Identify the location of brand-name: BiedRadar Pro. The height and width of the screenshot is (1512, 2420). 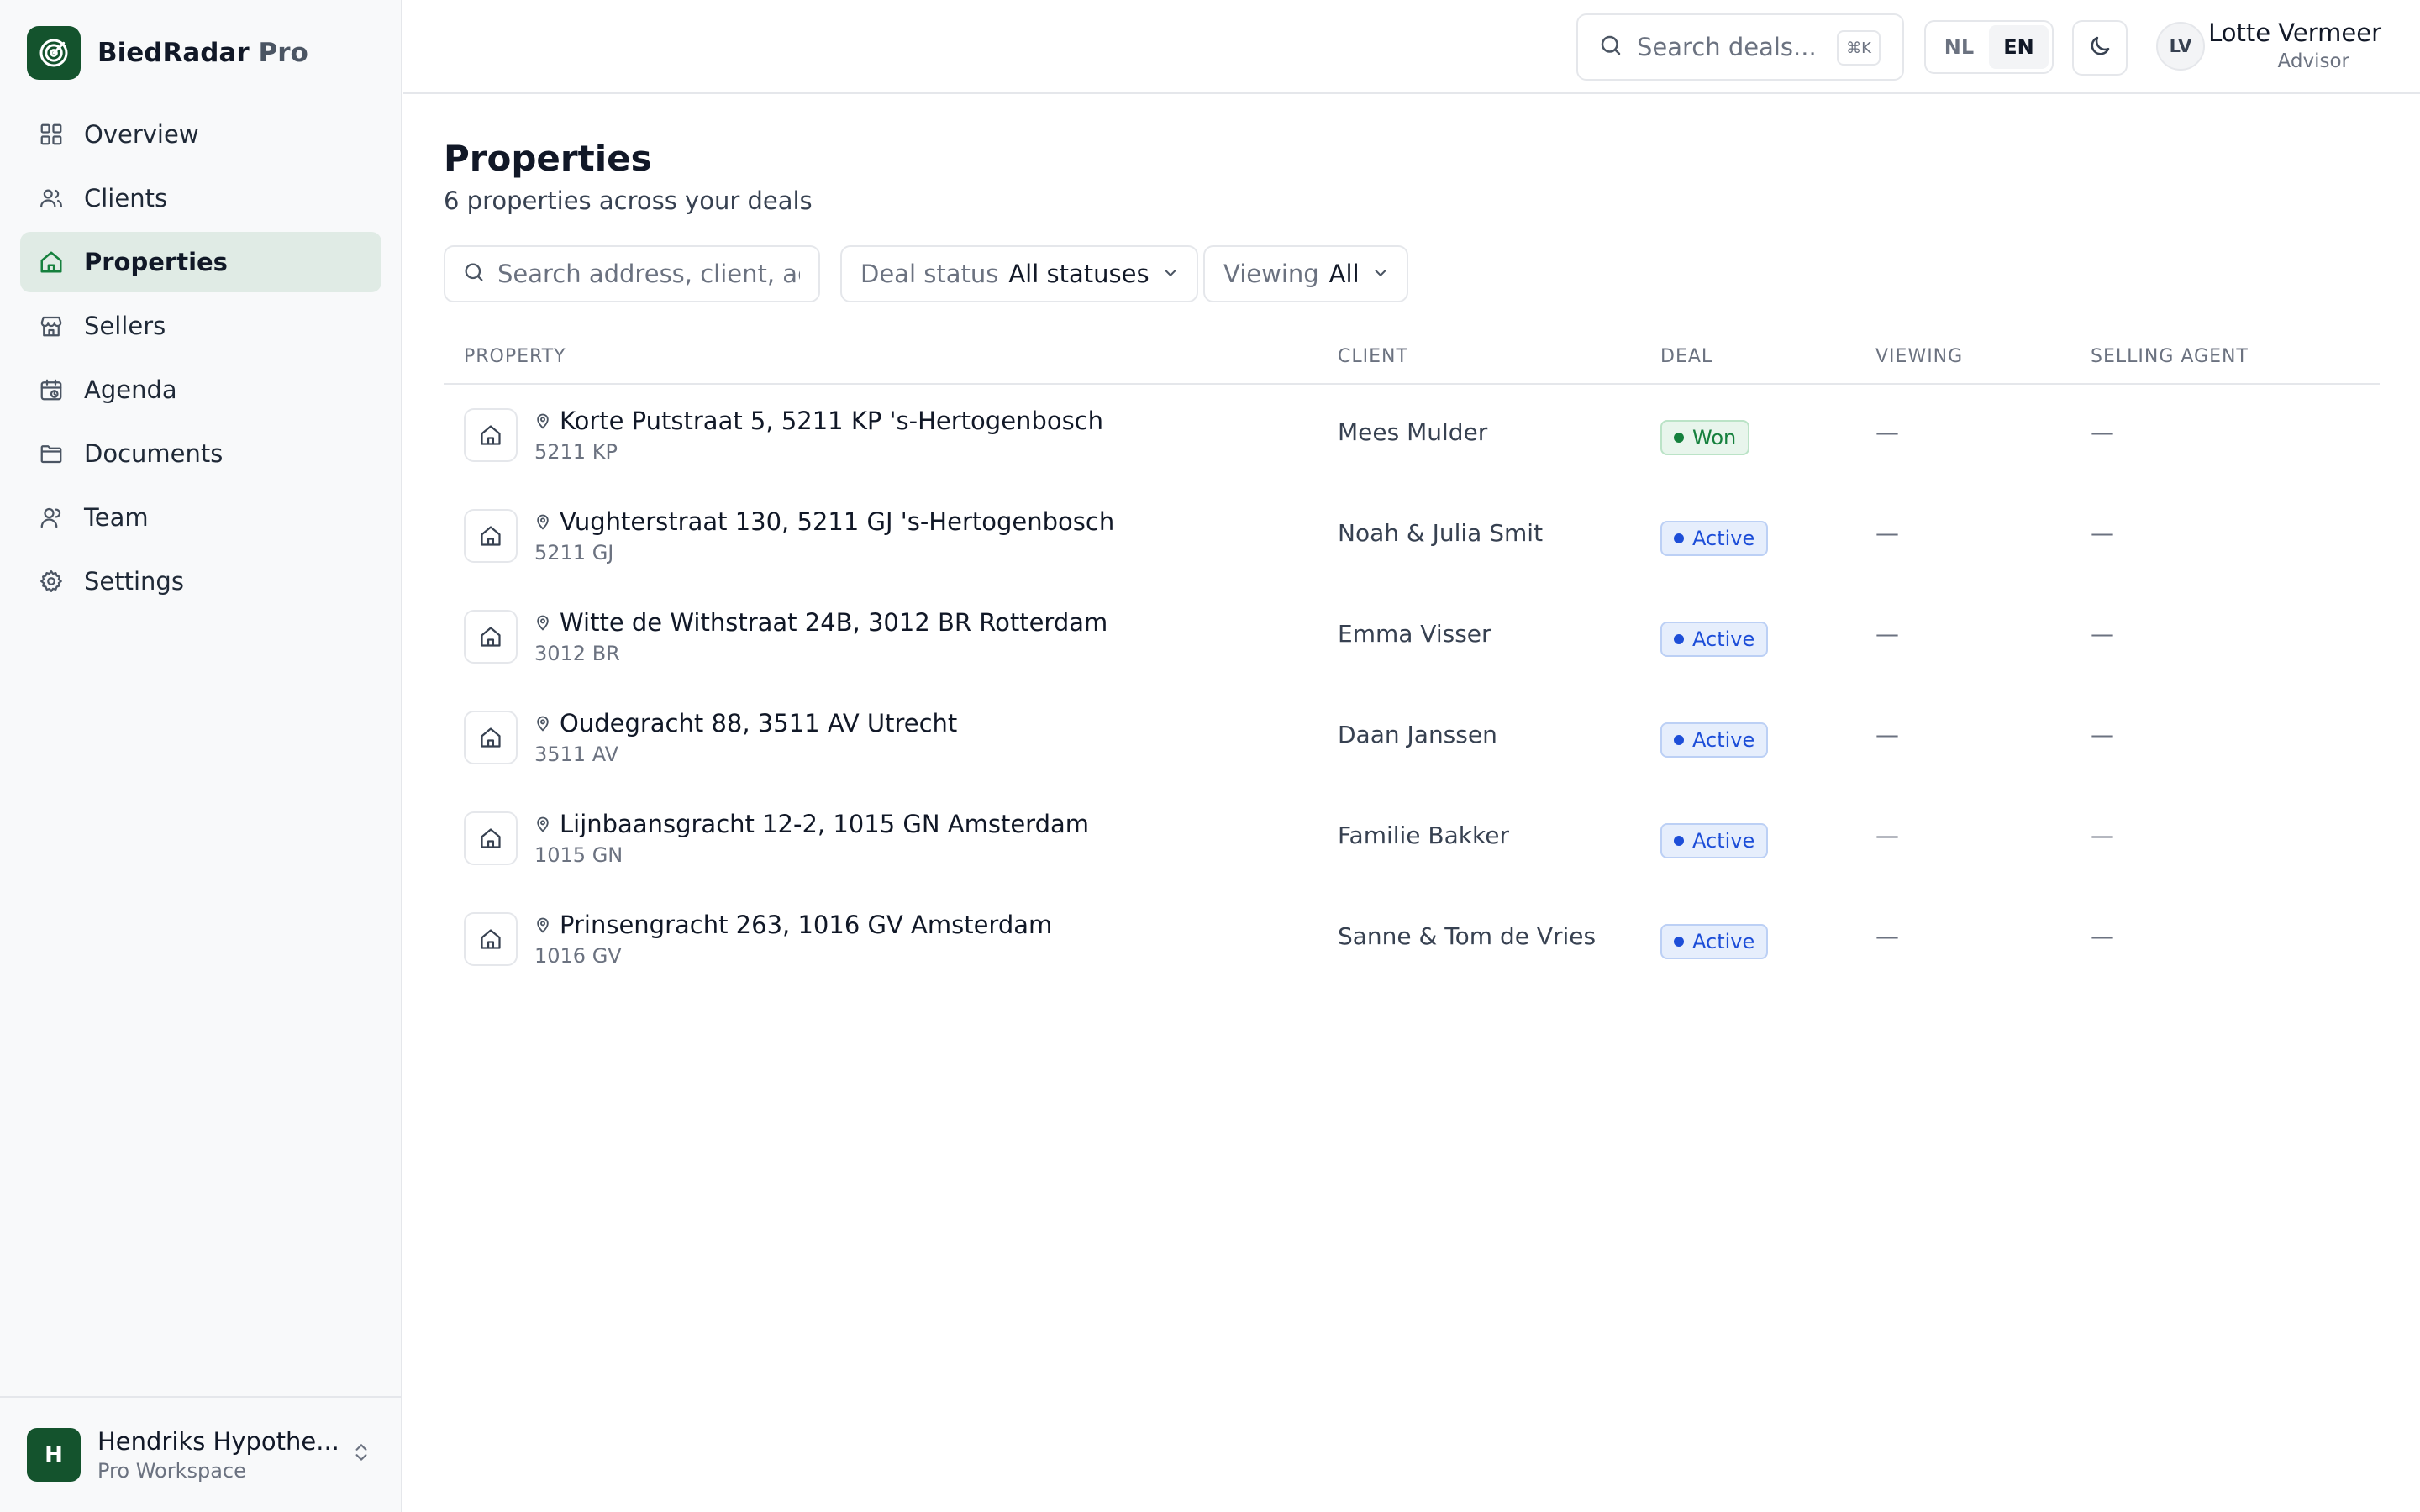
(202, 53).